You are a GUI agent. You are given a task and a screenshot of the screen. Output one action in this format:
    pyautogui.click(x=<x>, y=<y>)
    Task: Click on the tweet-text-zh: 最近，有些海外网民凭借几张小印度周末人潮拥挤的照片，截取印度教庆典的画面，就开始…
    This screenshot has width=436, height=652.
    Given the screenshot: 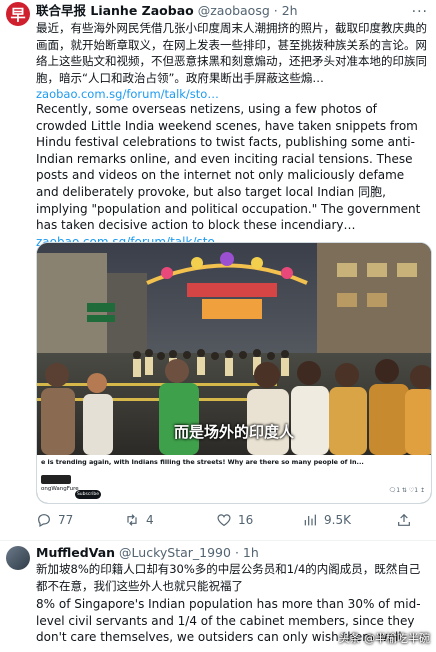 What is the action you would take?
    pyautogui.click(x=233, y=61)
    